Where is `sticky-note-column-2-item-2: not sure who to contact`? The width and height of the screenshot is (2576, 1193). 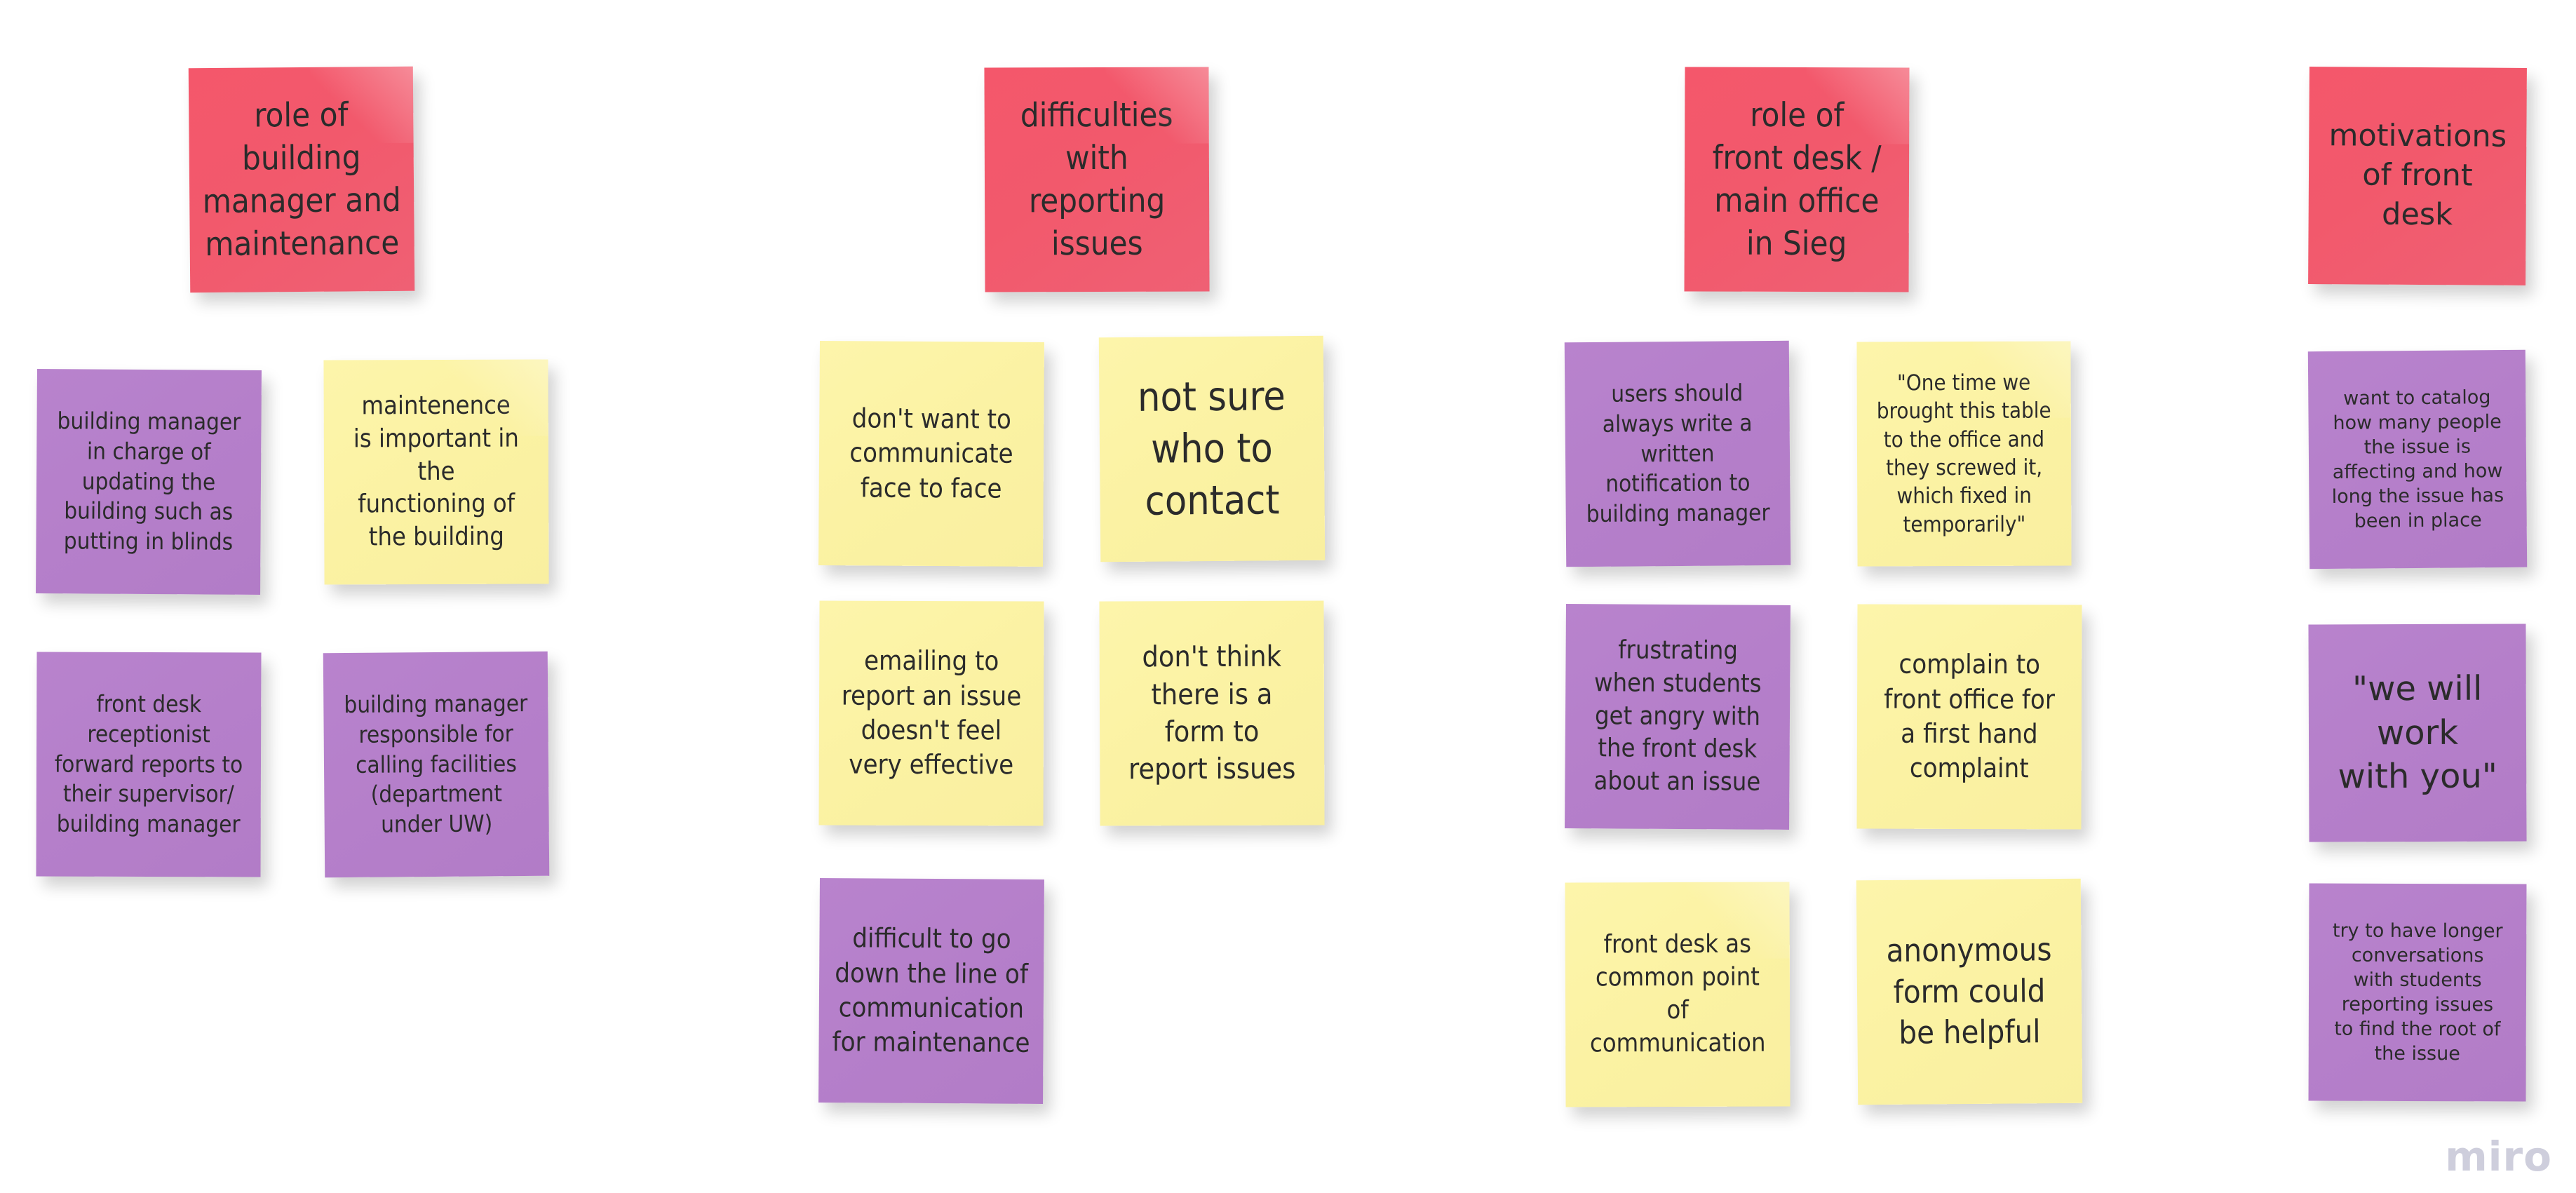
sticky-note-column-2-item-2: not sure who to contact is located at coordinates (1212, 448).